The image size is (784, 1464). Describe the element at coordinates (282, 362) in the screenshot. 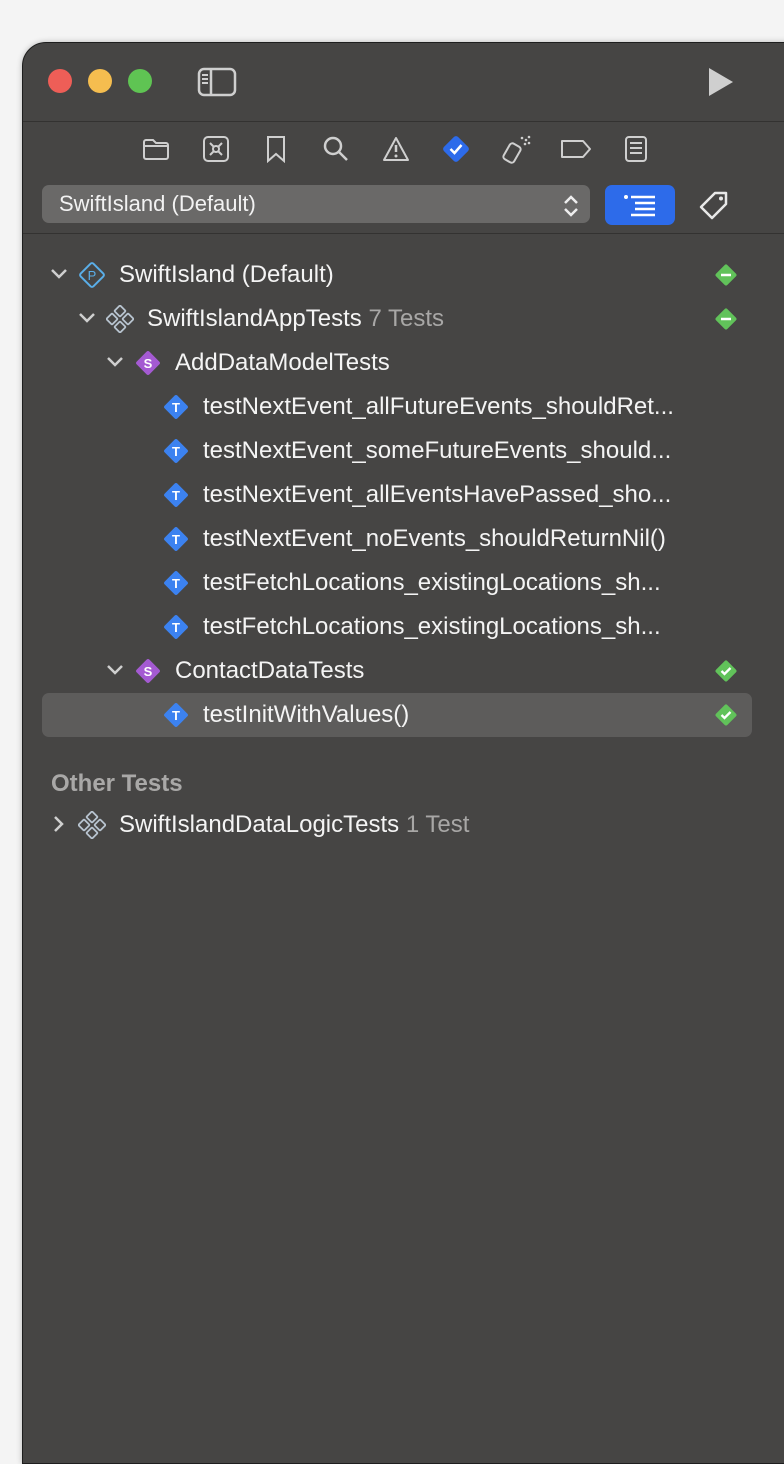

I see `tree-row-label: AddDataModelTests` at that location.